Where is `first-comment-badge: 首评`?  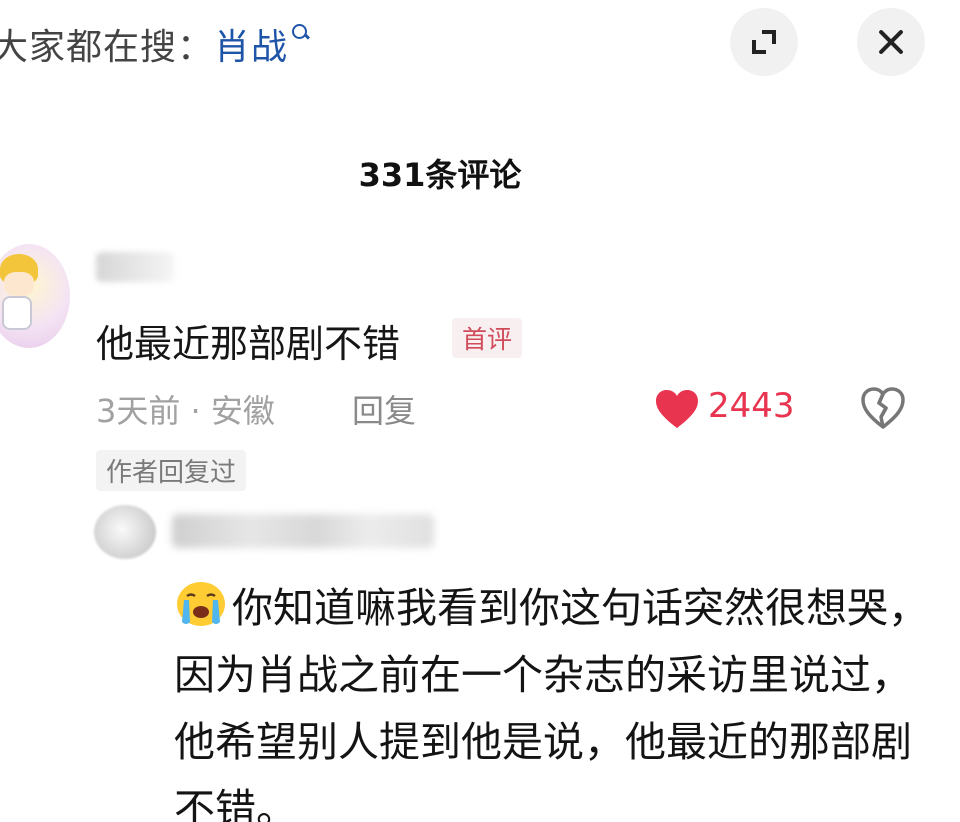 first-comment-badge: 首评 is located at coordinates (487, 338).